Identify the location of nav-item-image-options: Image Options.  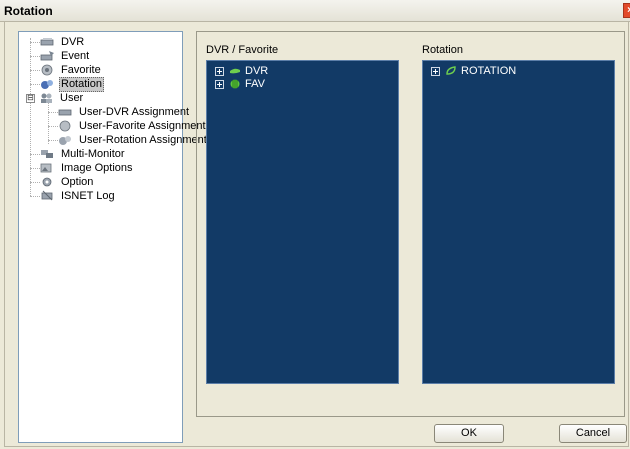
(82, 168).